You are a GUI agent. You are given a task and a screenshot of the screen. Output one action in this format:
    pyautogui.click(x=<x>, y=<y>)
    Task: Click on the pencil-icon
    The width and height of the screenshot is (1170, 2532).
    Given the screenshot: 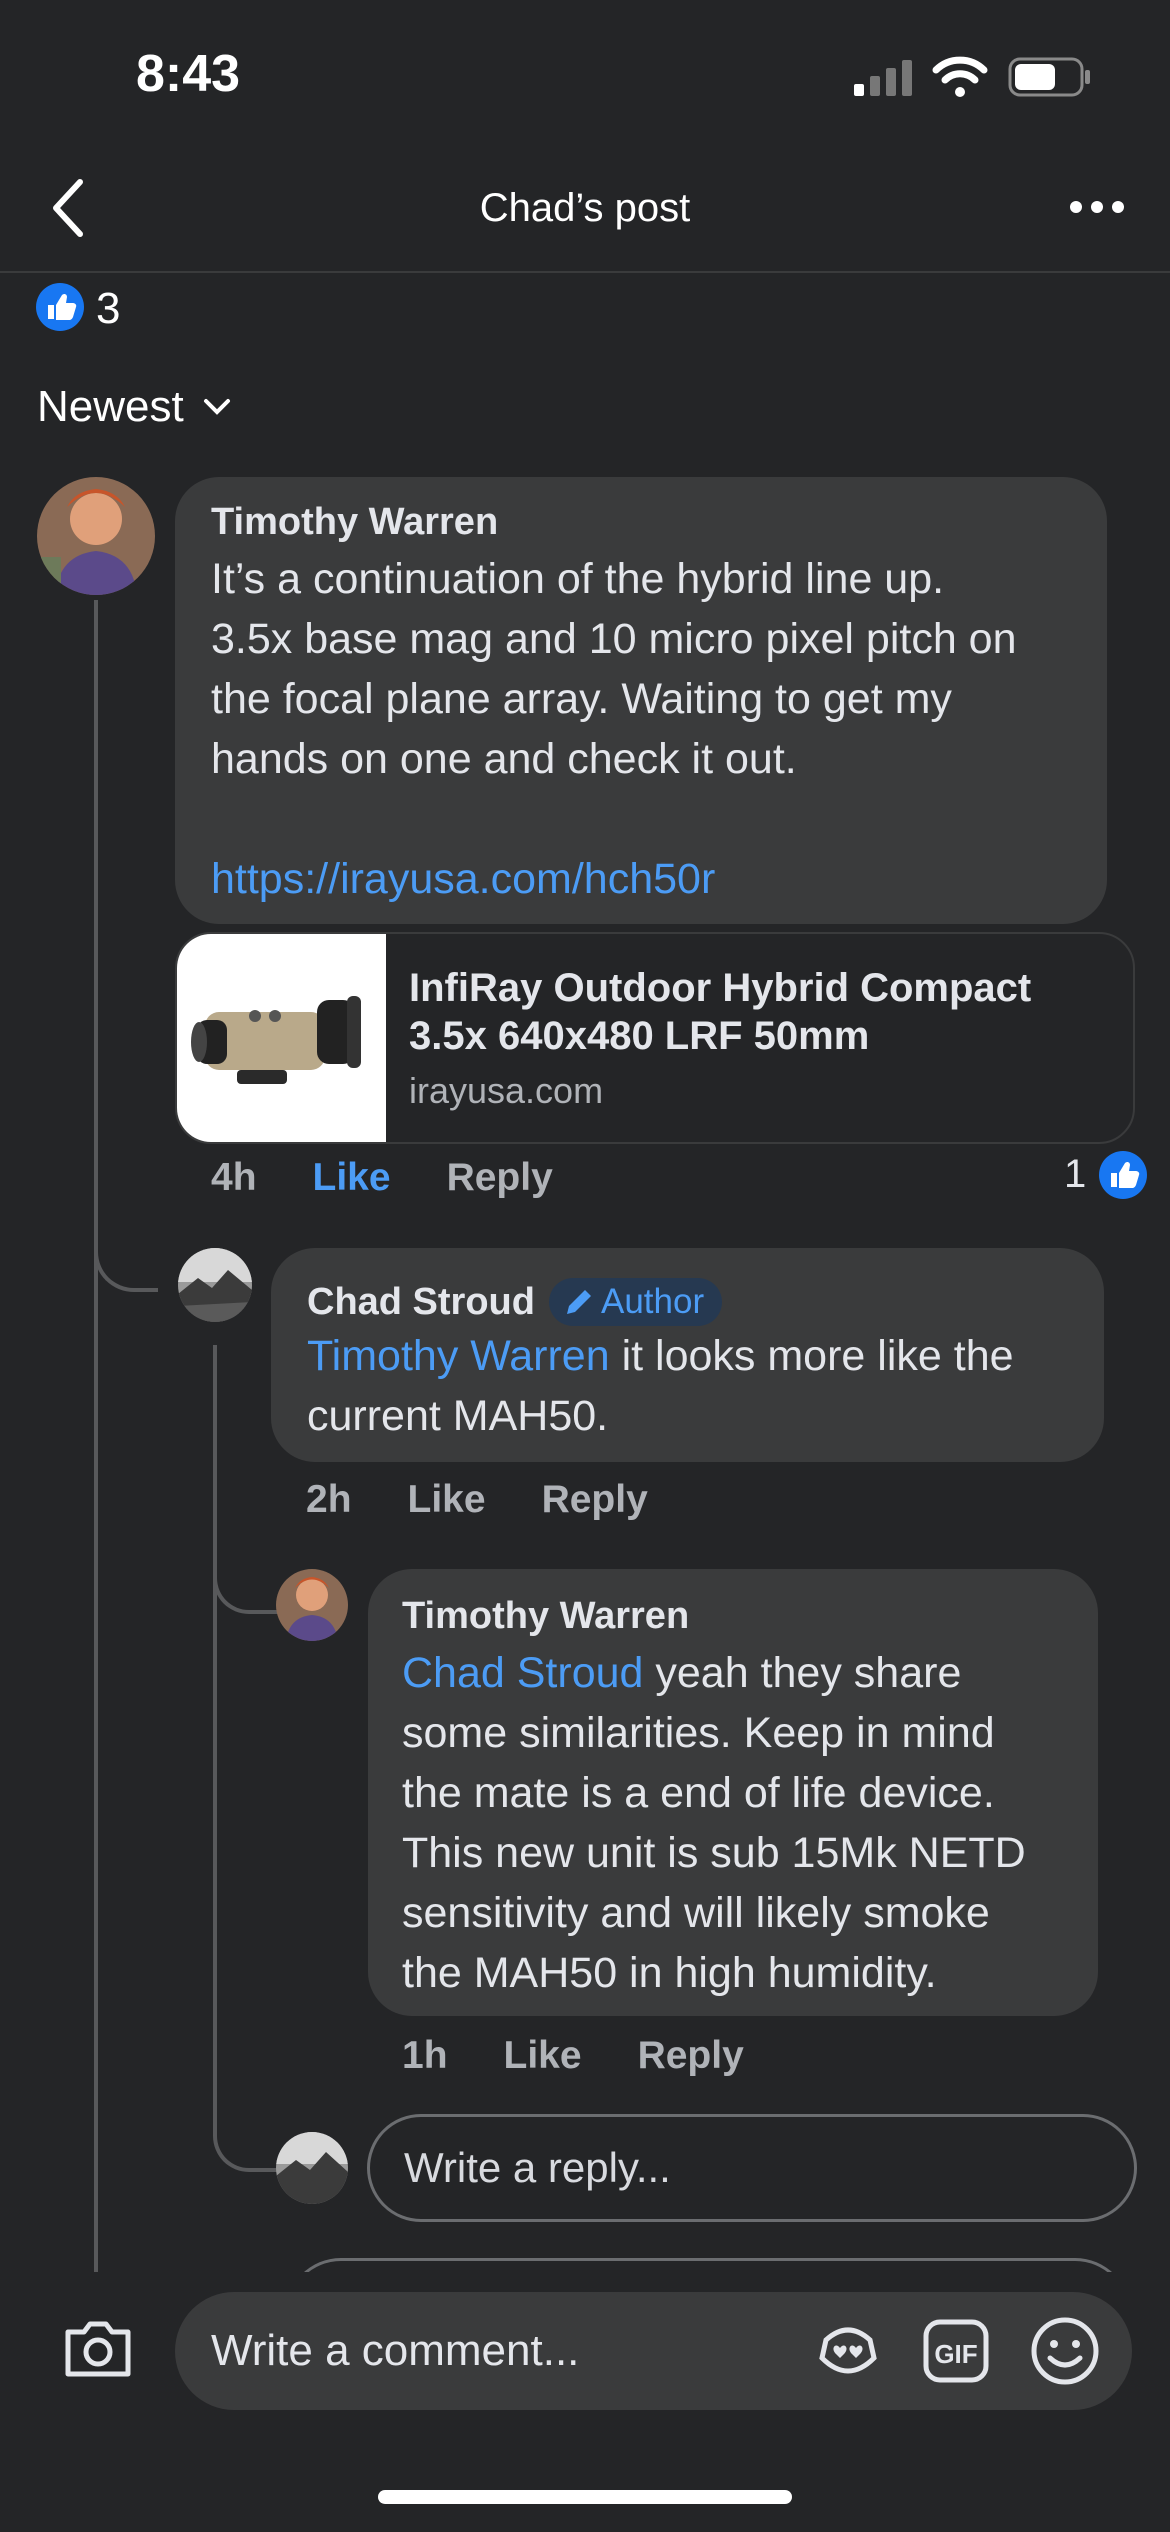 What is the action you would take?
    pyautogui.click(x=578, y=1302)
    